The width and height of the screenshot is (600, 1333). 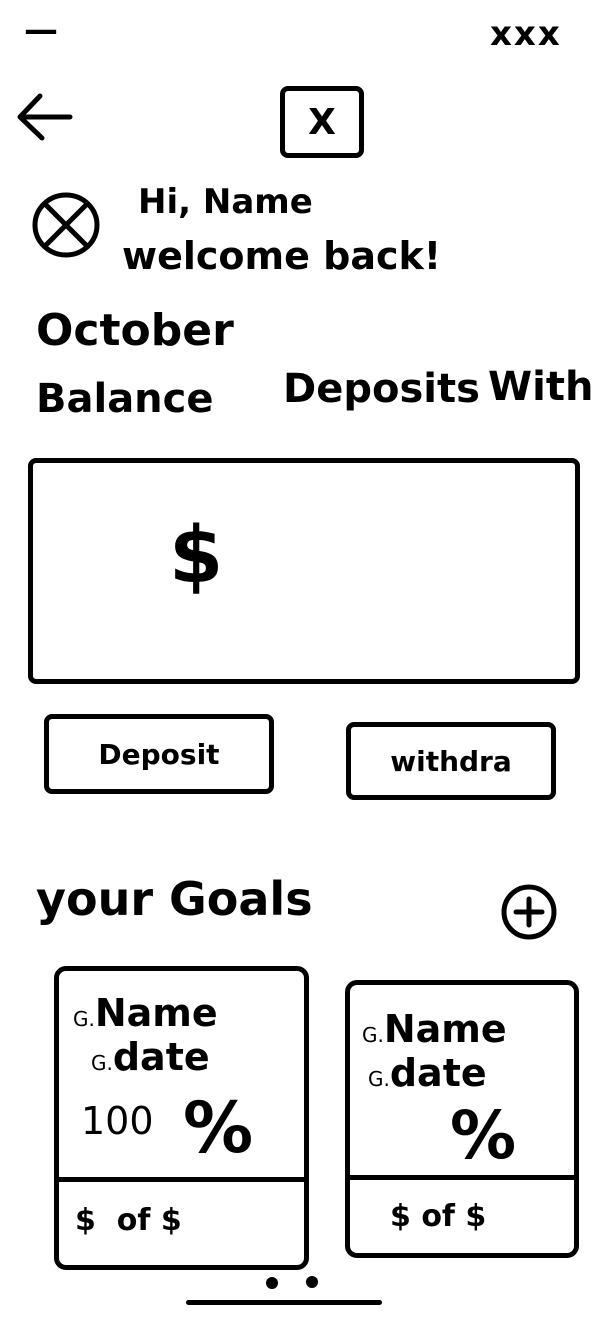 What do you see at coordinates (181, 1118) in the screenshot?
I see `goal-card: G.Name G.date 100 % $ of $` at bounding box center [181, 1118].